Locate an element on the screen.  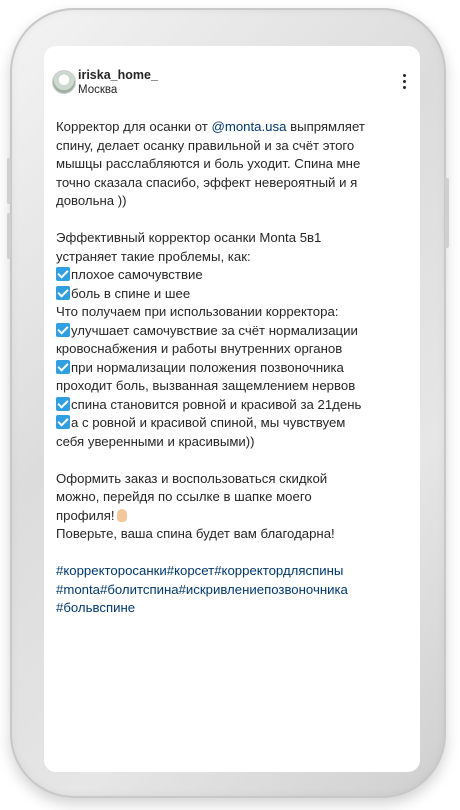
ok-hand-icon is located at coordinates (121, 515).